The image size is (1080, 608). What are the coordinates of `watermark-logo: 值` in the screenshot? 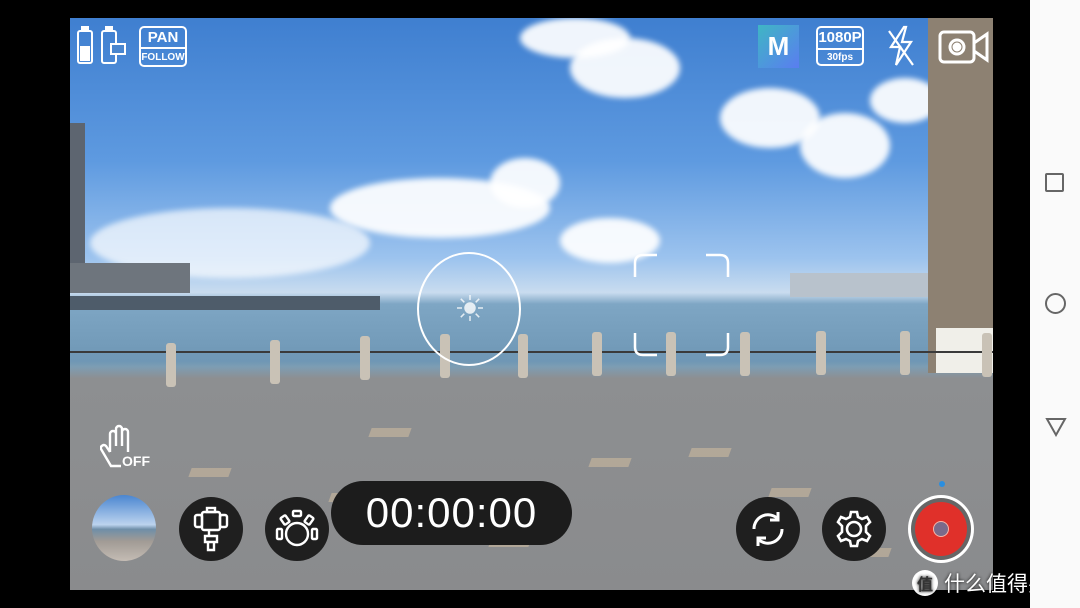 It's located at (925, 583).